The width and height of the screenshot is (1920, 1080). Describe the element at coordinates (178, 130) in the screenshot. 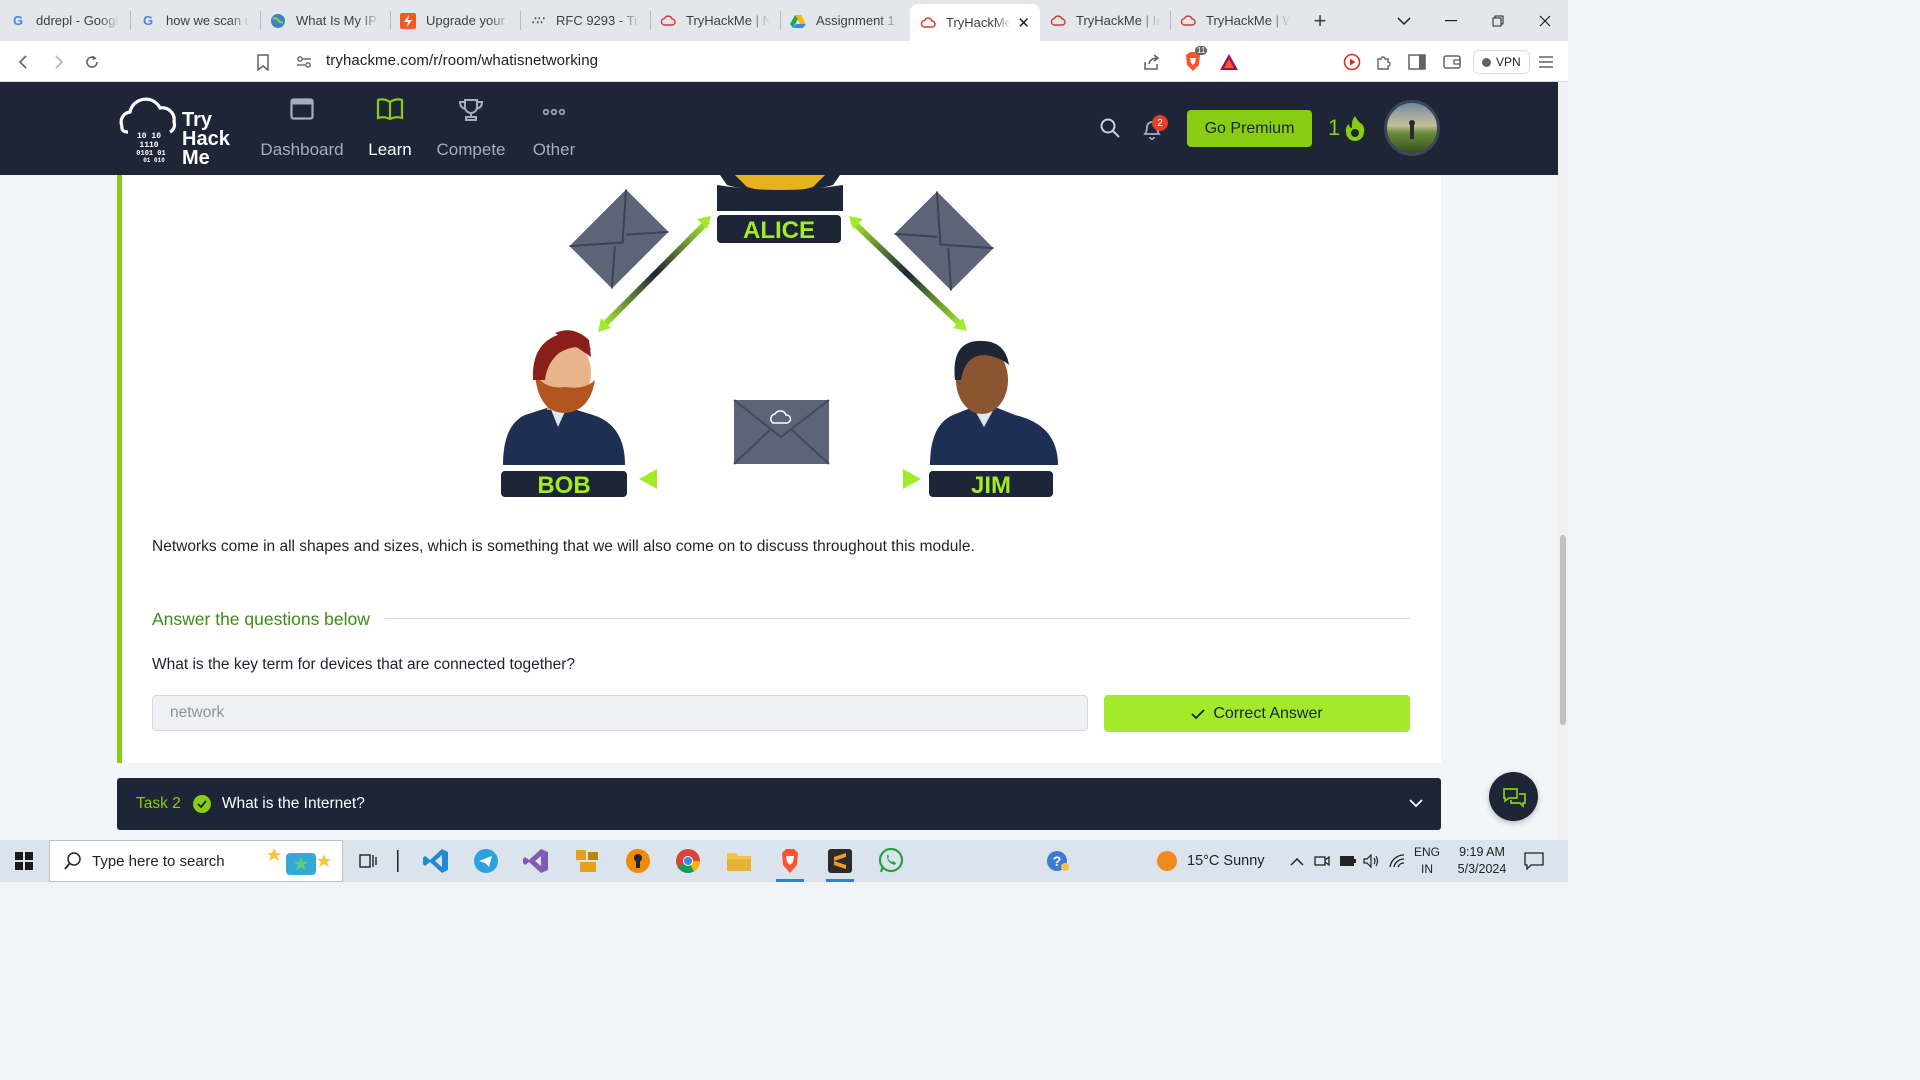

I see `tryhackme-logo: 10 10 1110 0101 01 01 010 Try Hack Me` at that location.